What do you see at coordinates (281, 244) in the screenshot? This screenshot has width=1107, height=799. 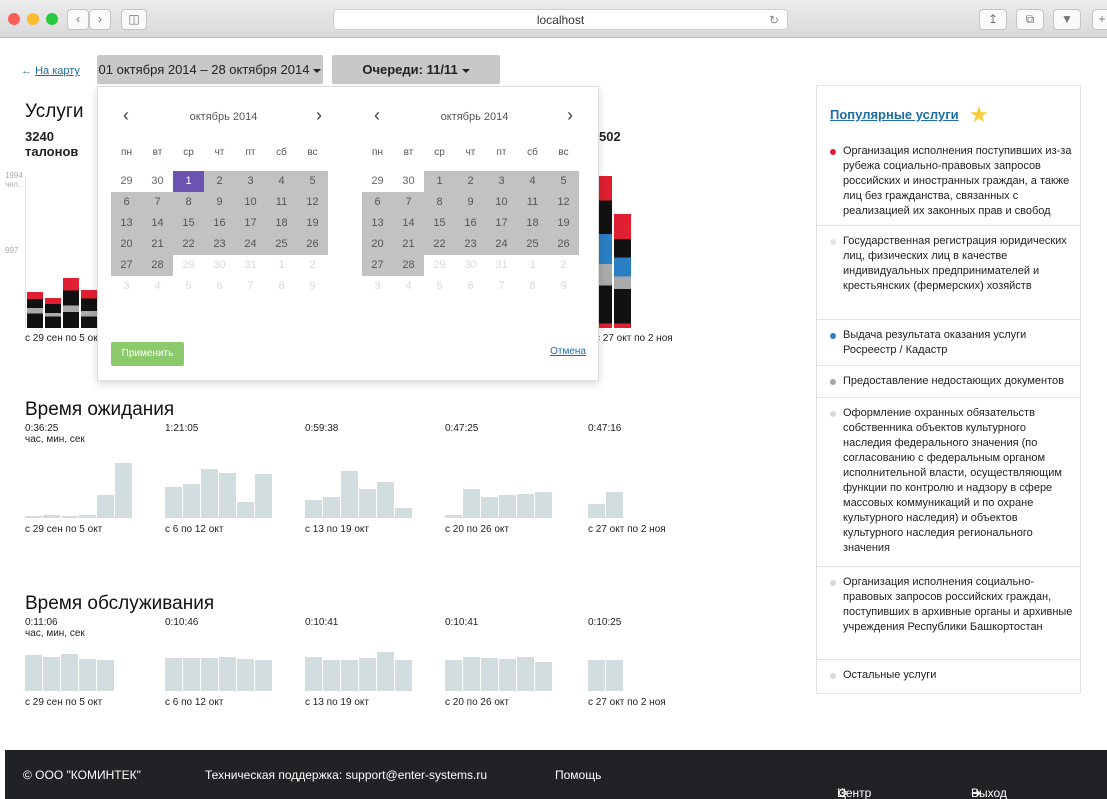 I see `day-cell: 25` at bounding box center [281, 244].